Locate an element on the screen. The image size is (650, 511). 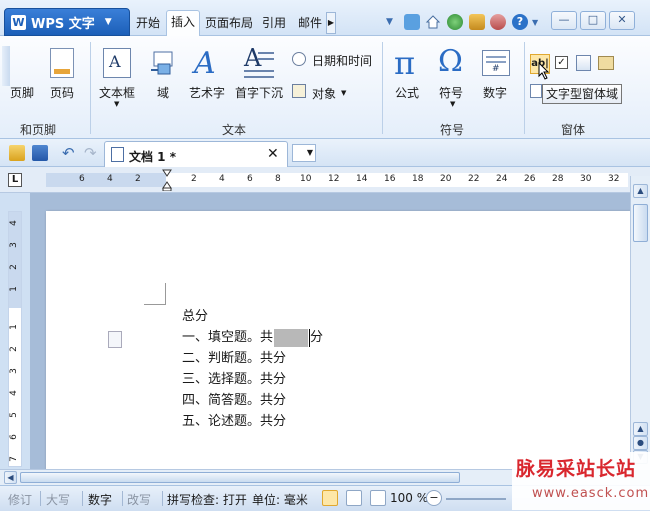
windows-icon is located at coordinates (412, 22).